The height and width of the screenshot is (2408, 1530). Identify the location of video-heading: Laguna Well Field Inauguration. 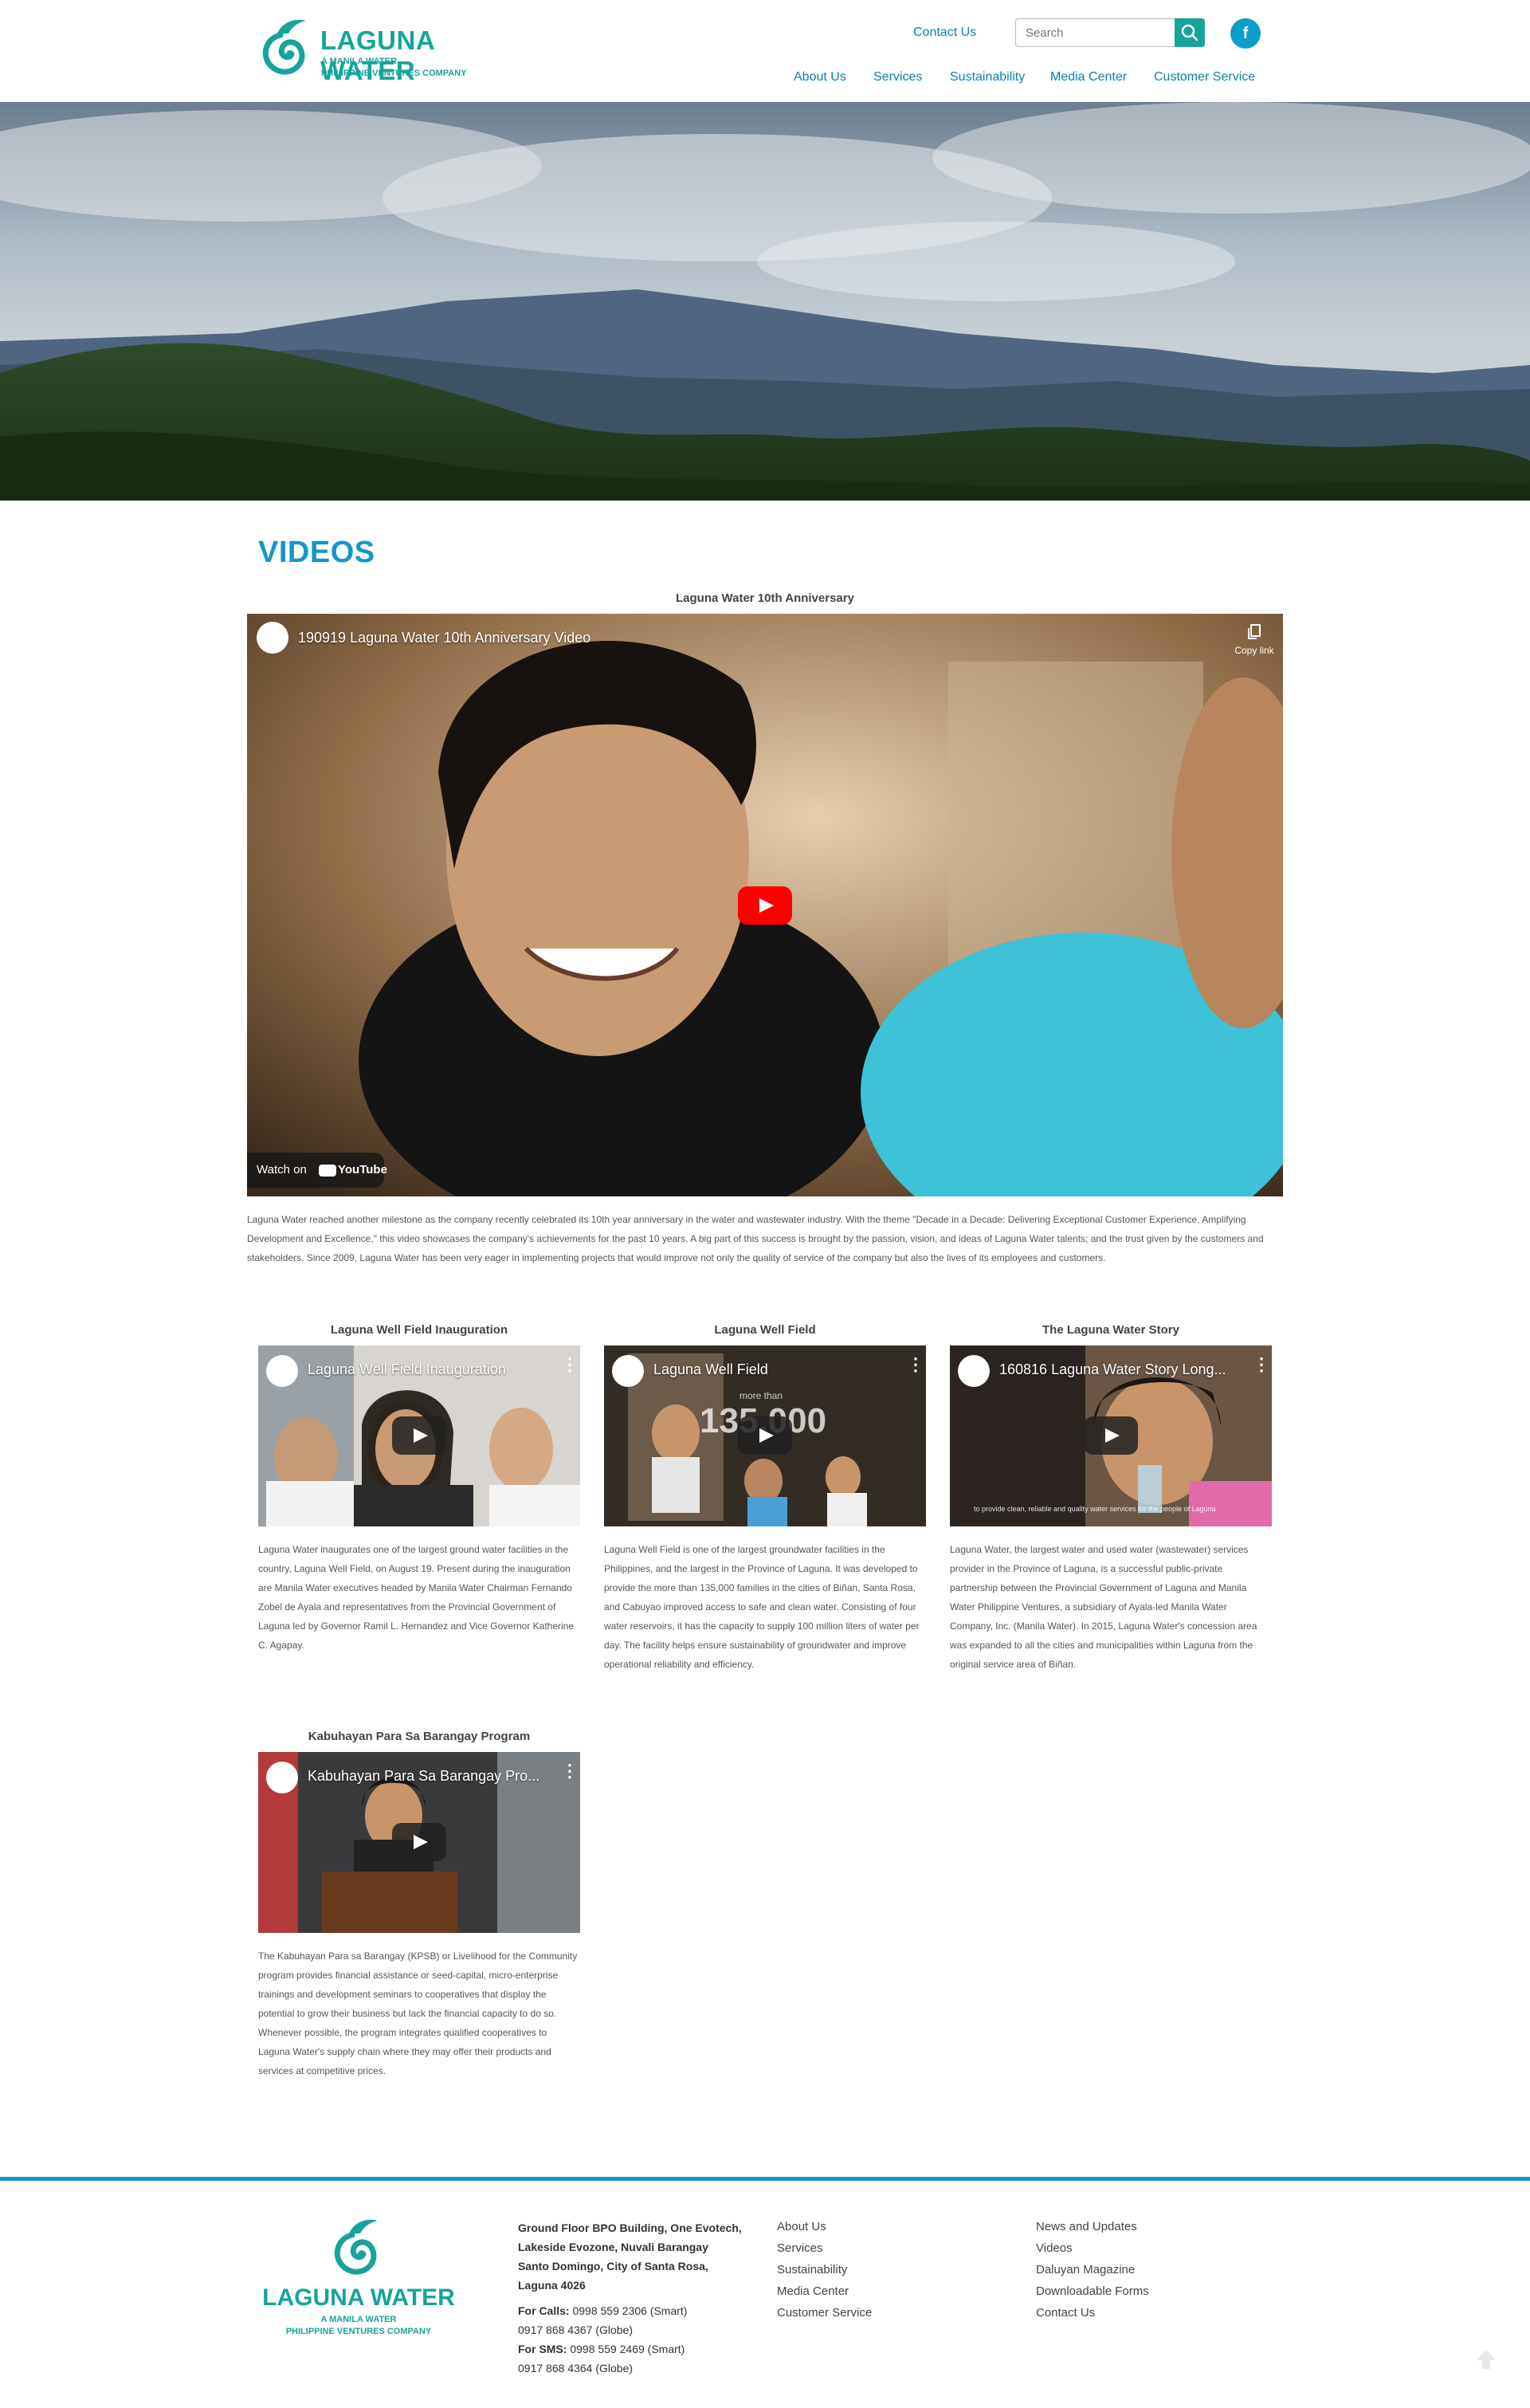
(419, 1330).